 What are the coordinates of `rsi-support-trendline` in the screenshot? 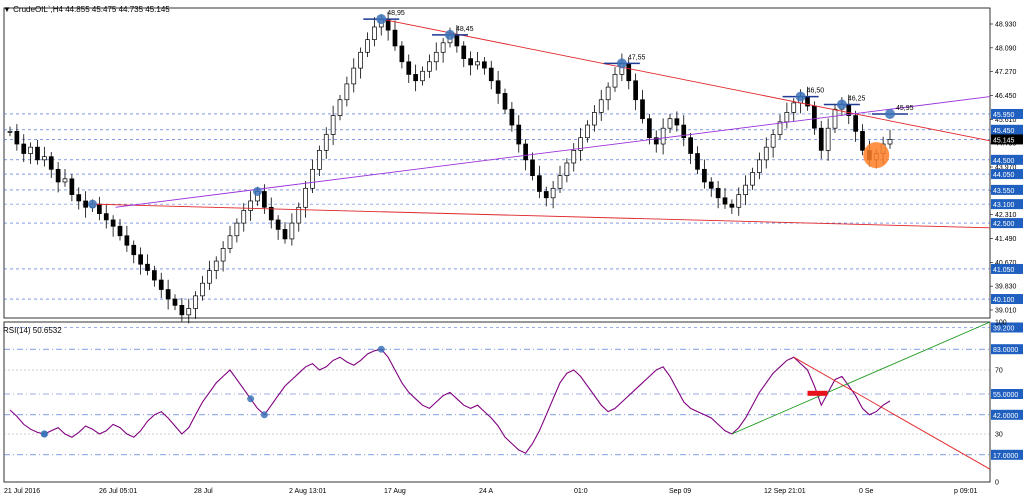 It's located at (861, 378).